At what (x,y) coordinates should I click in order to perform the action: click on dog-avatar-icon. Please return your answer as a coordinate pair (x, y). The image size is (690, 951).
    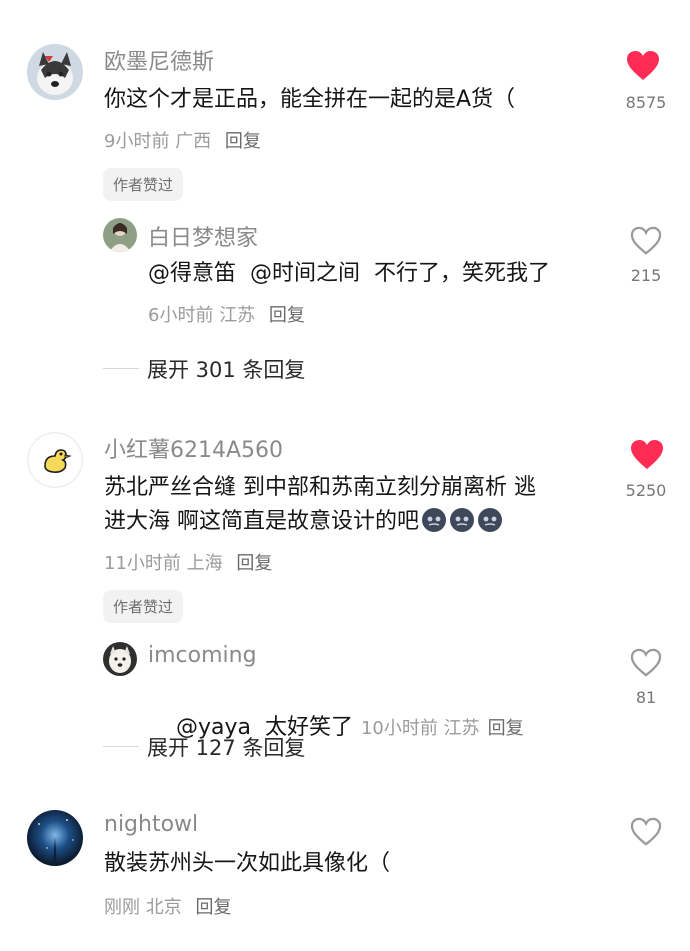
    Looking at the image, I should click on (120, 659).